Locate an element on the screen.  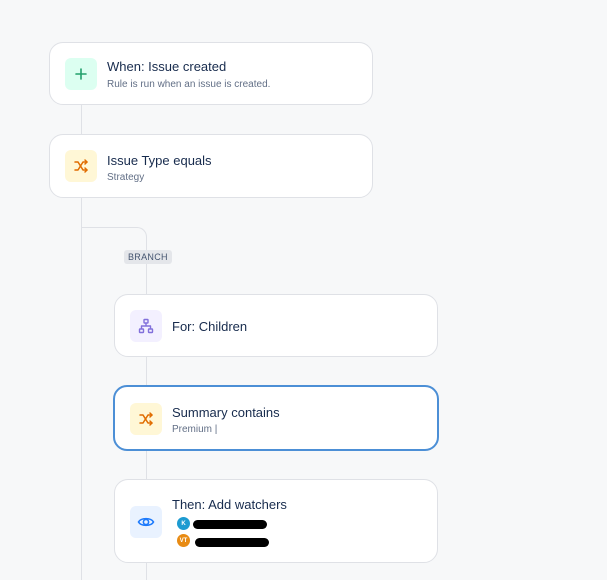
plus-icon is located at coordinates (81, 74).